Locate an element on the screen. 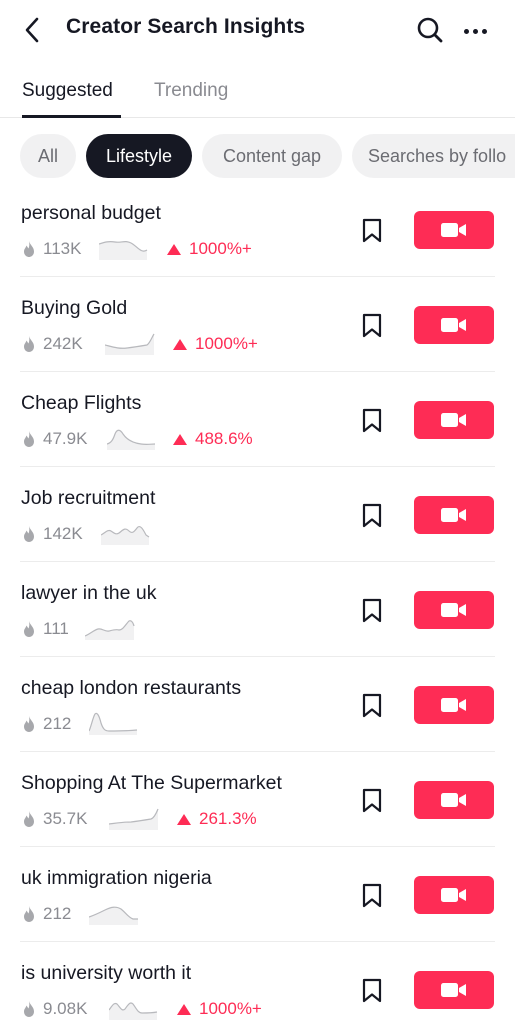 This screenshot has height=1024, width=515. search-button is located at coordinates (430, 30).